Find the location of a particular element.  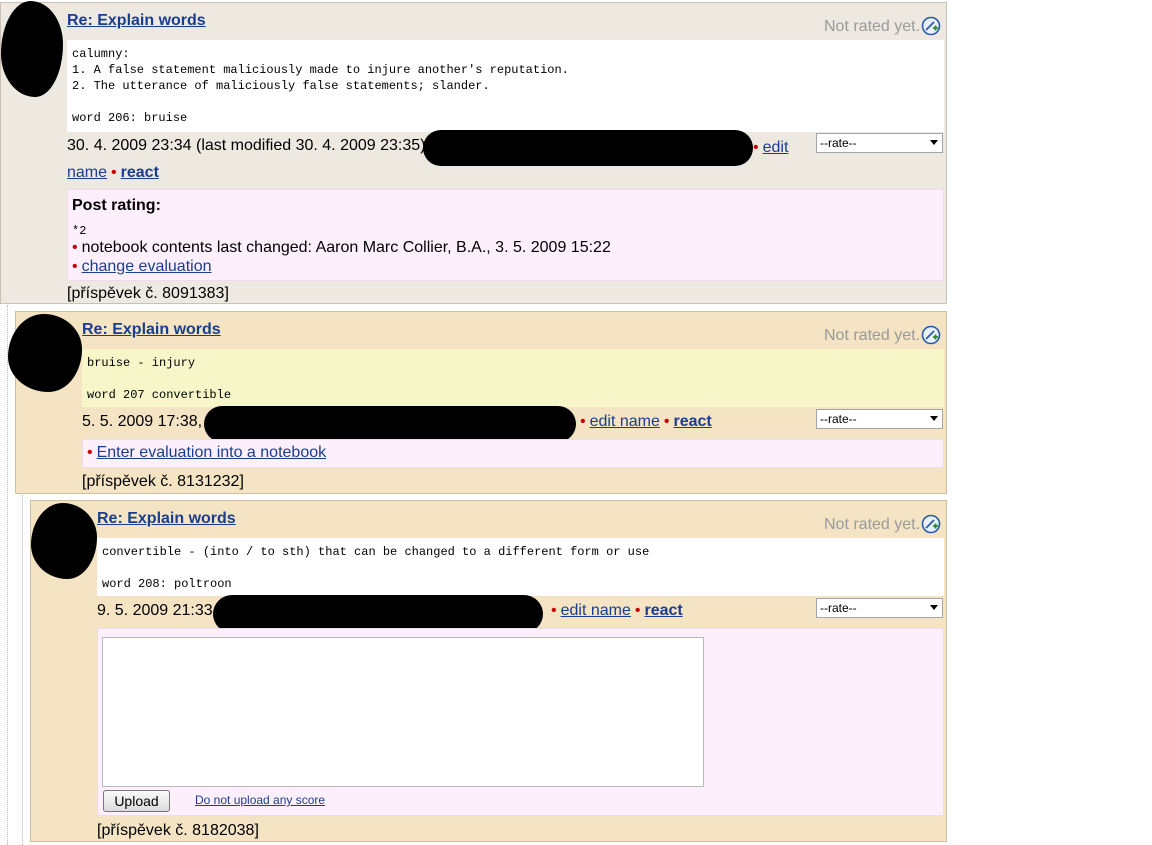

post-meta: 9. 5. 2009 21:33 is located at coordinates (155, 611).